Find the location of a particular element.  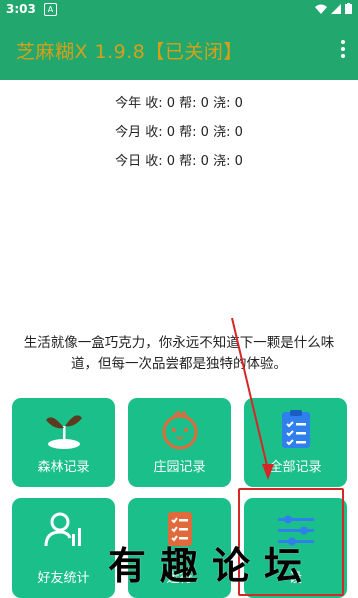

status-bar: 3:03 A is located at coordinates (179, 10).